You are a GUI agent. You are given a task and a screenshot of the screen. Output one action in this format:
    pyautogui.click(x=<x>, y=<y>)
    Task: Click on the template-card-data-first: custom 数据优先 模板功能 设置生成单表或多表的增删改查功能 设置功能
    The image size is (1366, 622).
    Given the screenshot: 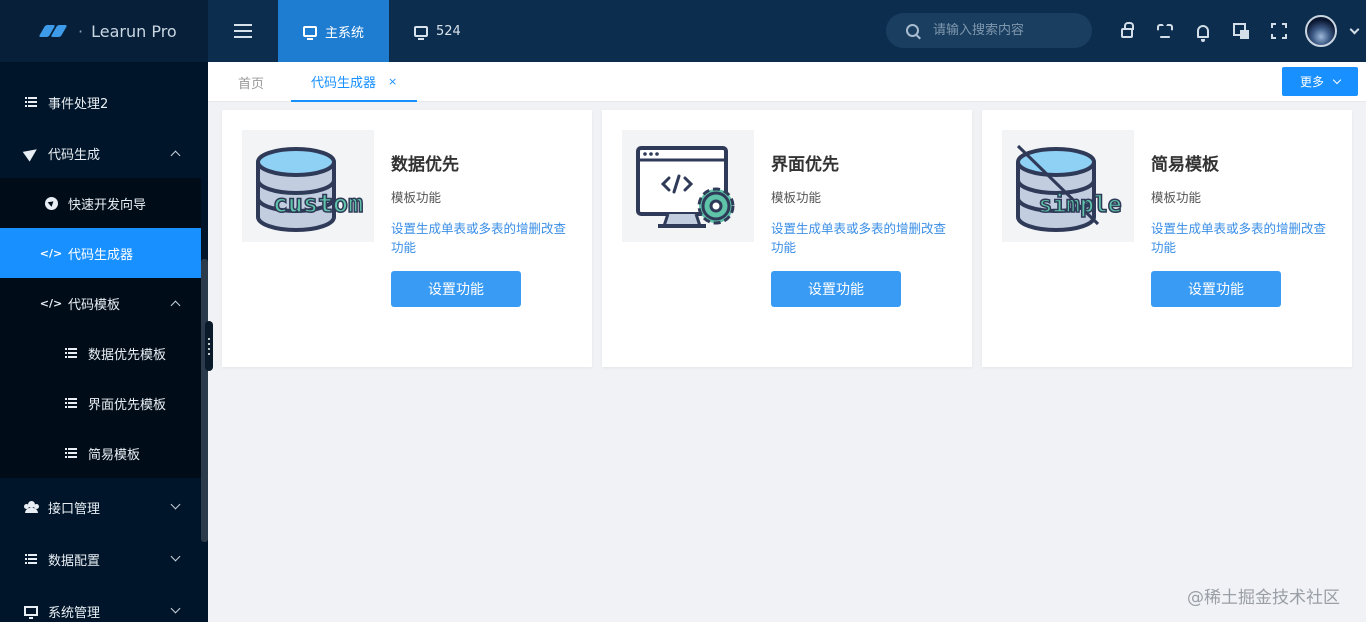 What is the action you would take?
    pyautogui.click(x=407, y=238)
    